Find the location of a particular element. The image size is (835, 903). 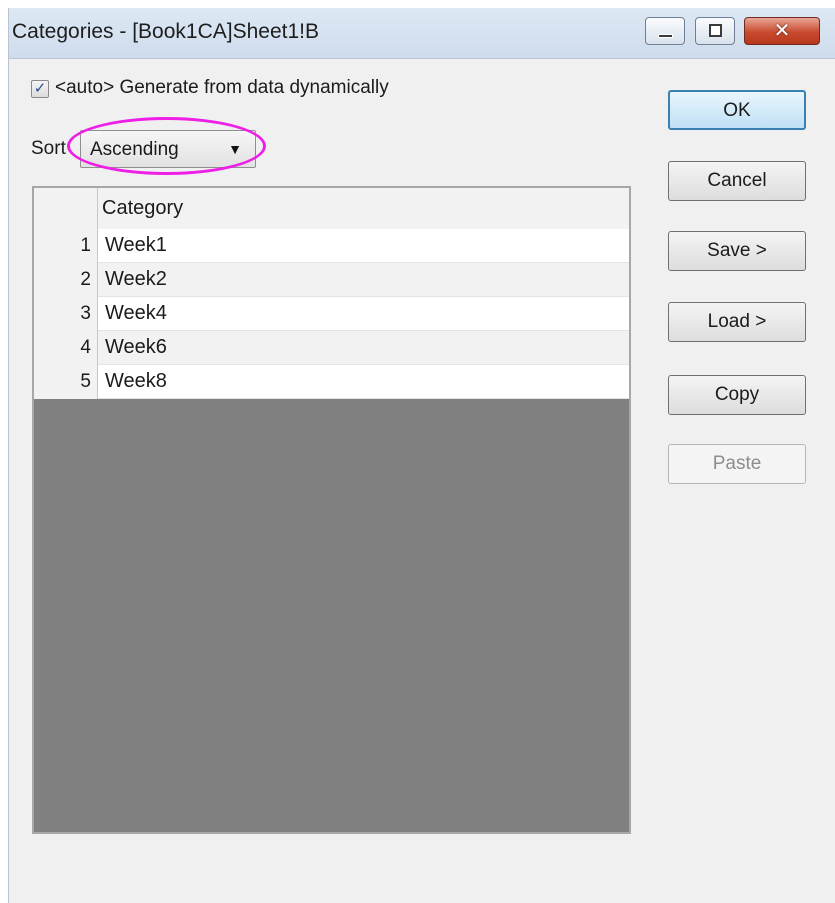

save-button: Save > is located at coordinates (737, 251).